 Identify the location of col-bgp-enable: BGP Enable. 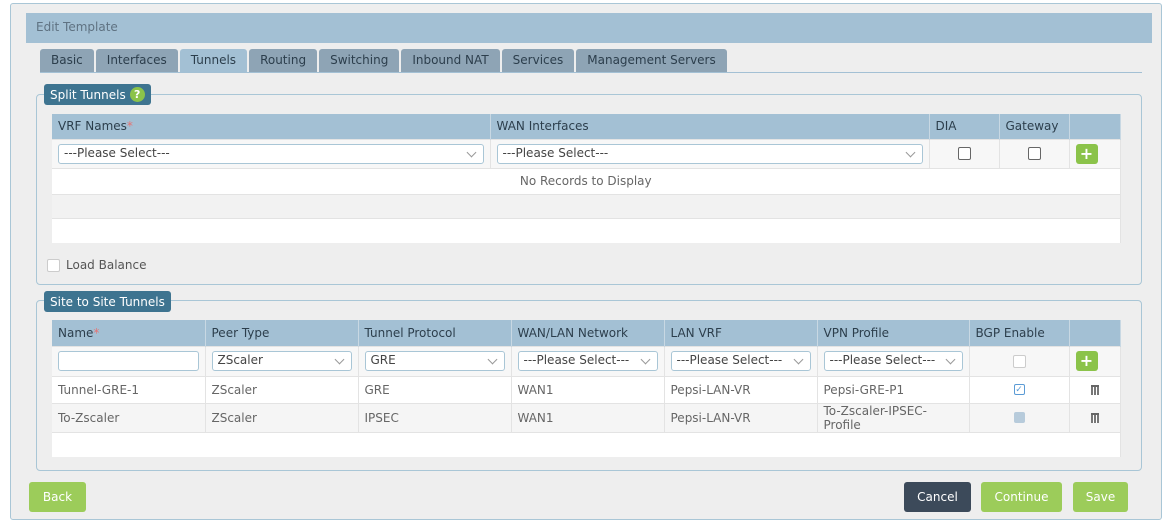
(1019, 333).